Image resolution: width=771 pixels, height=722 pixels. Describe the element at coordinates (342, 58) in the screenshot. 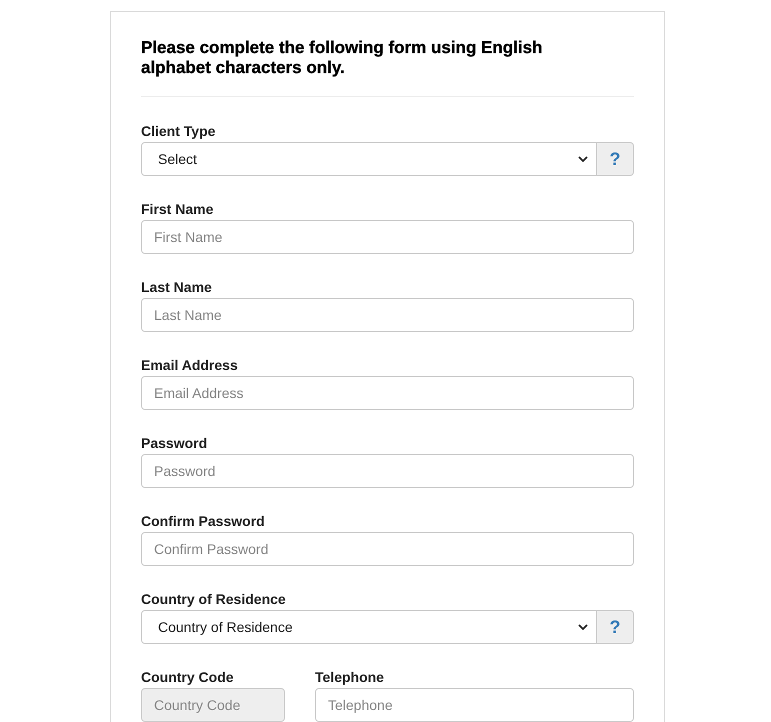

I see `form-heading: Please complete the following form using English alphabet characters only.` at that location.